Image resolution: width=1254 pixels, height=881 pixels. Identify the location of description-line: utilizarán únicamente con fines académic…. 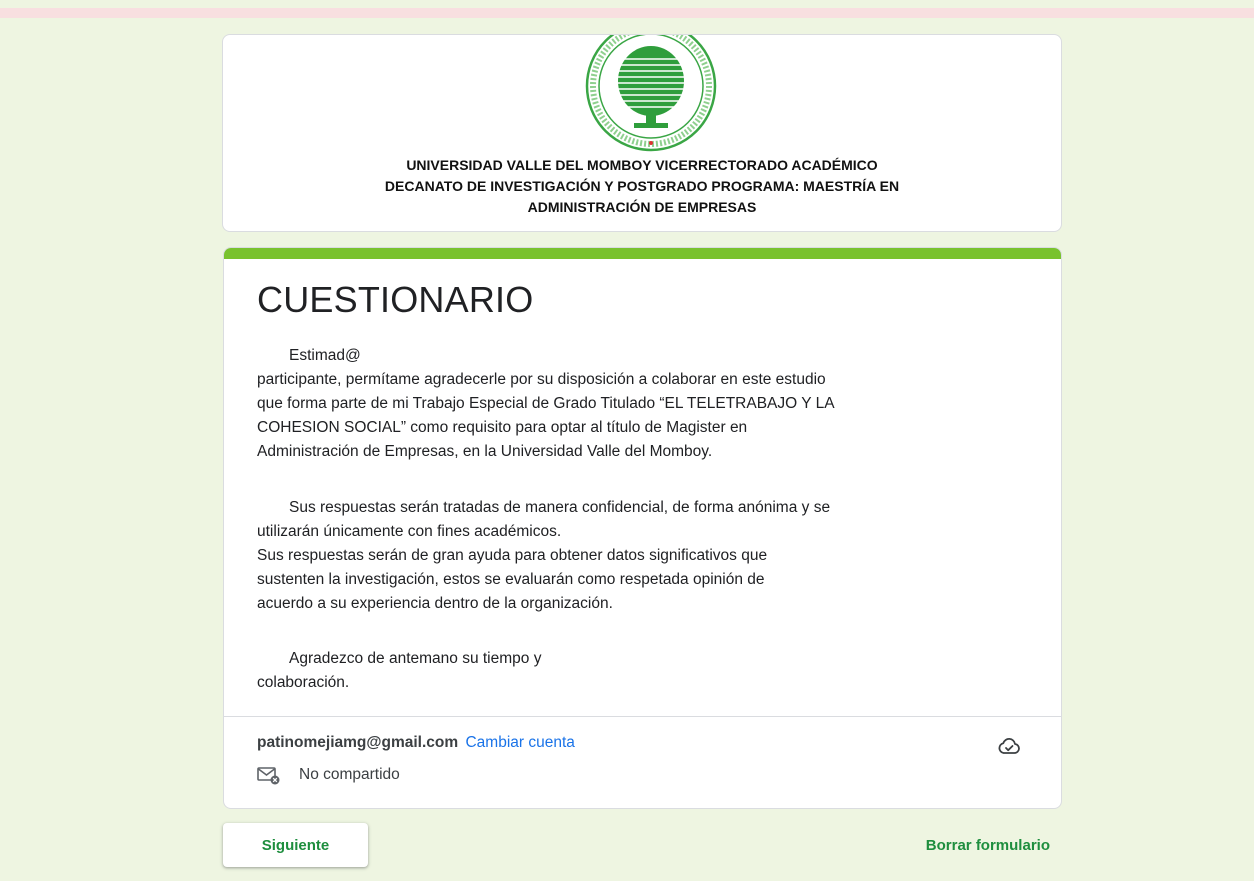
(409, 531).